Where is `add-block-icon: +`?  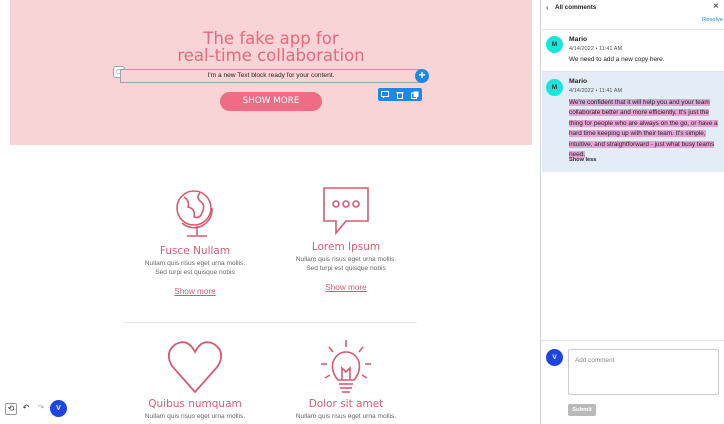
add-block-icon: + is located at coordinates (422, 76).